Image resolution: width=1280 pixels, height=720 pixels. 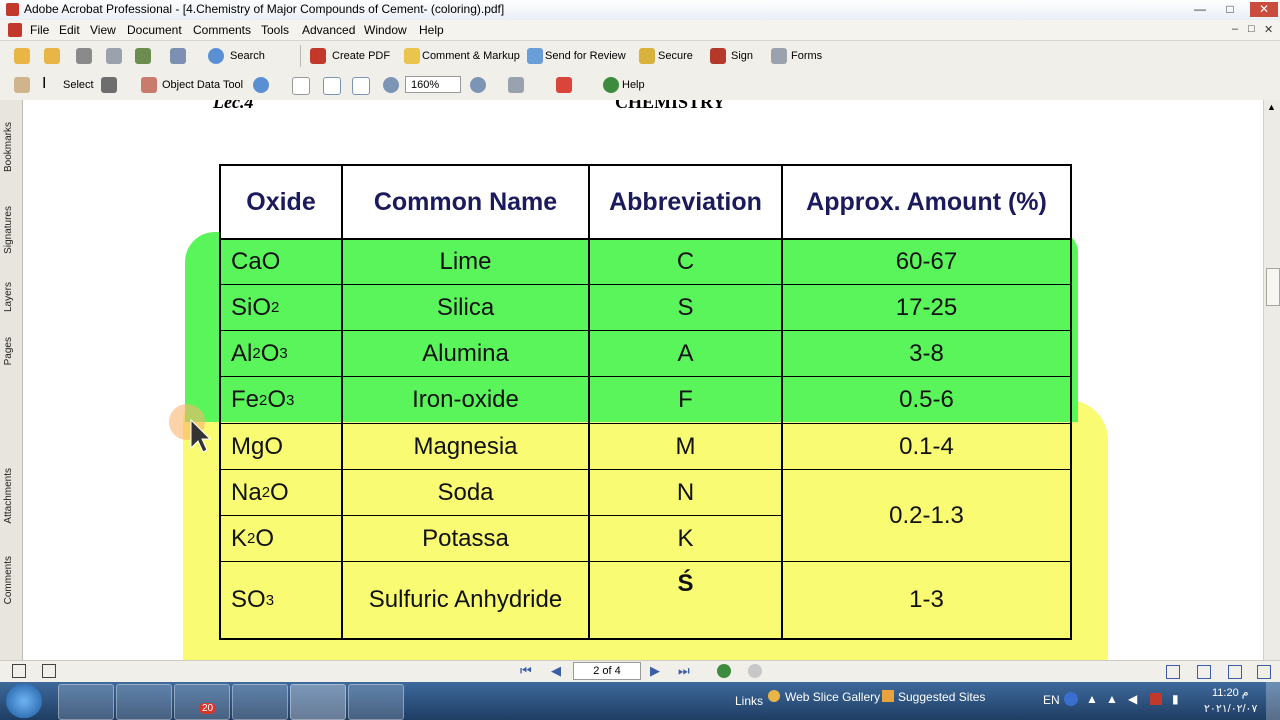 I want to click on last-page-icon: ⏭, so click(x=684, y=671).